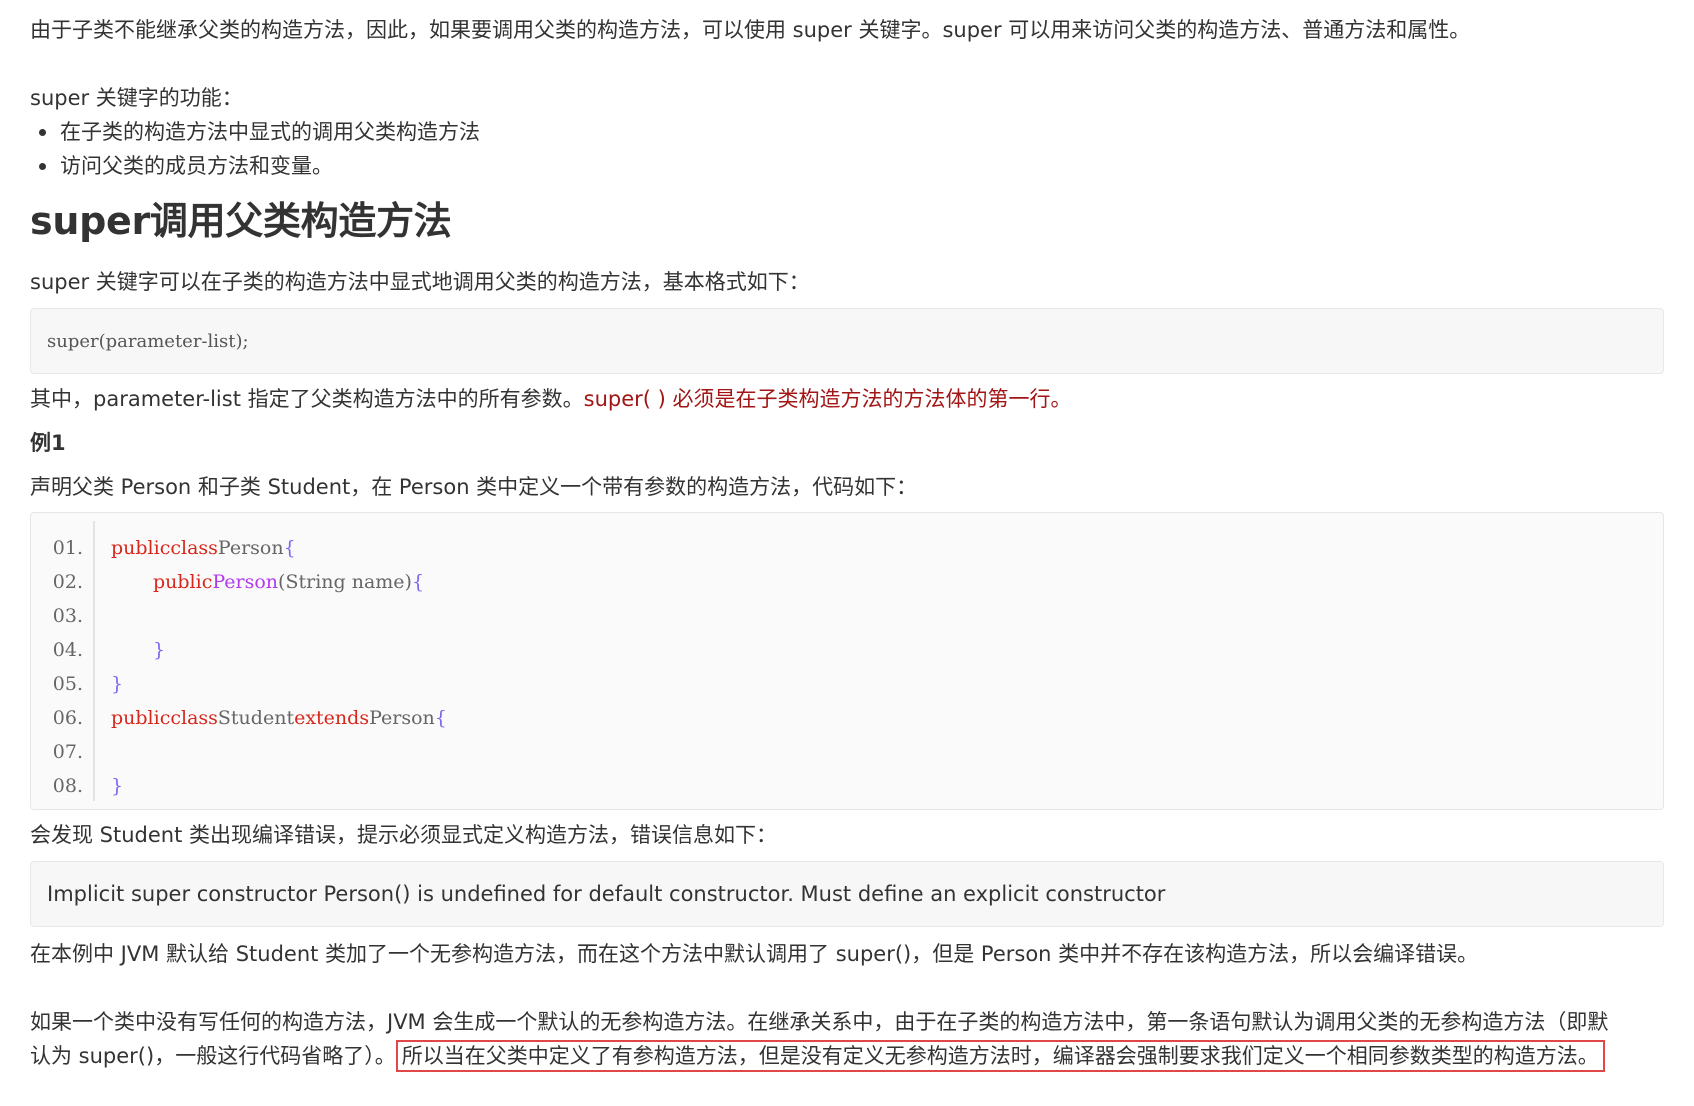  I want to click on code-line: 05. }, so click(847, 684).